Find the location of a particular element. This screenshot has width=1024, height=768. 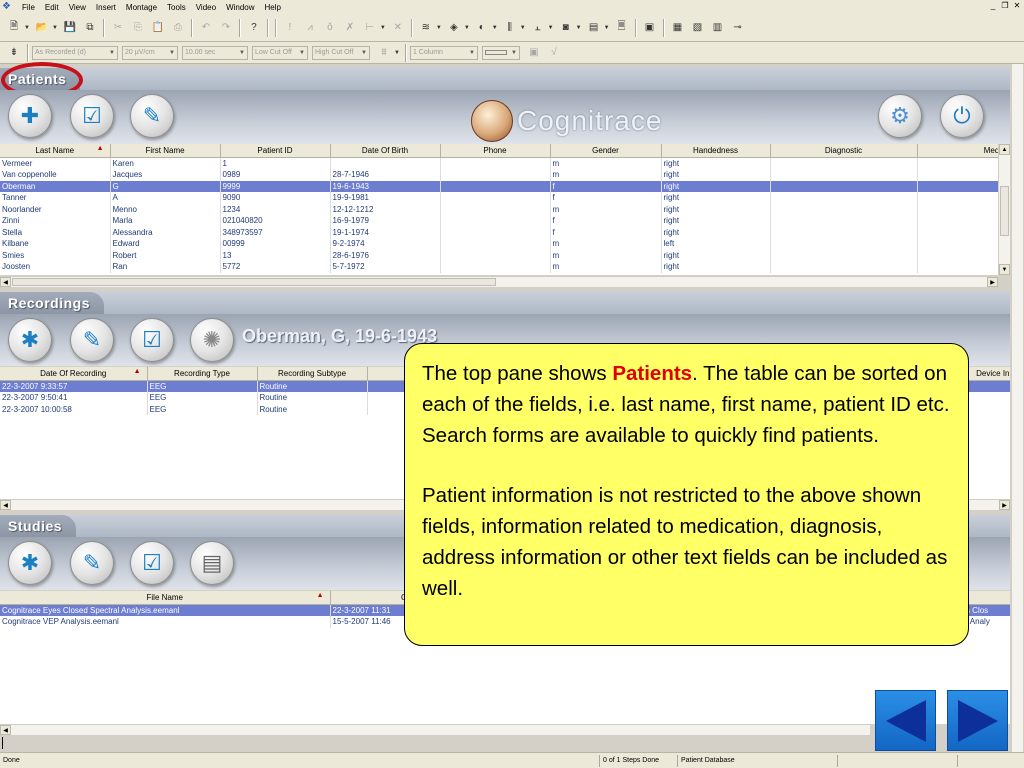

patients-vertical-scrollbar: ▲ ▼ is located at coordinates (1004, 209).